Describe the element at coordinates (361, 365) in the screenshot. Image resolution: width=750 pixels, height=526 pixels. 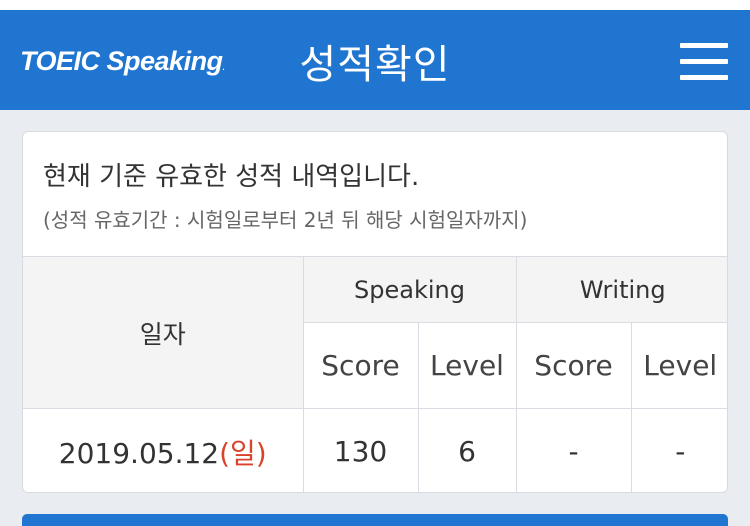
I see `speaking-score-header: Score` at that location.